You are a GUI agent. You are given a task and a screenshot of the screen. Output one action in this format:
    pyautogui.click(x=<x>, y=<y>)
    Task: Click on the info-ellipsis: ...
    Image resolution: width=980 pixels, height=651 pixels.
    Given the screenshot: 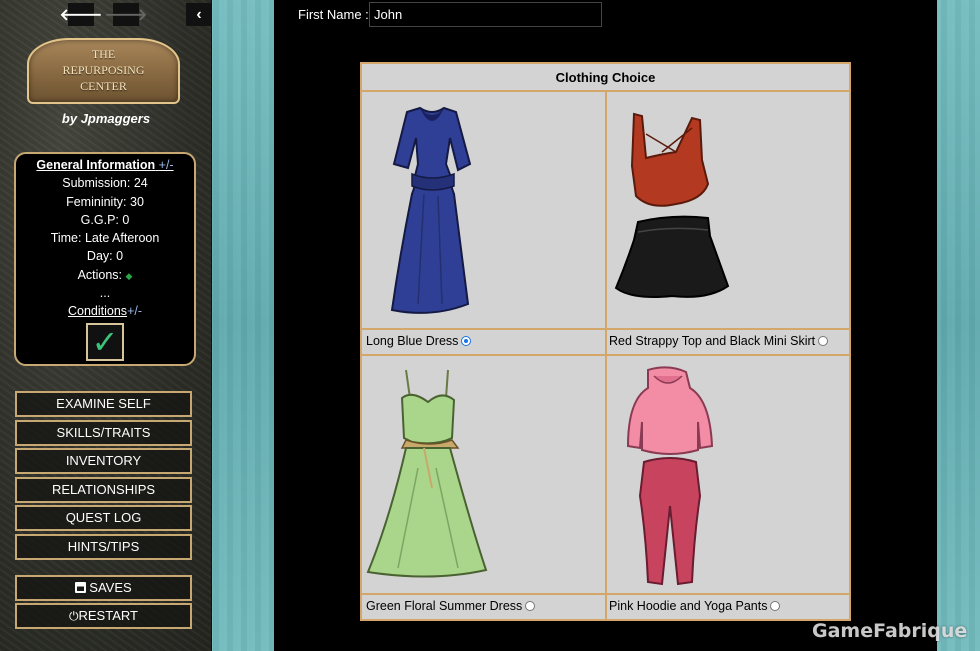 What is the action you would take?
    pyautogui.click(x=105, y=293)
    